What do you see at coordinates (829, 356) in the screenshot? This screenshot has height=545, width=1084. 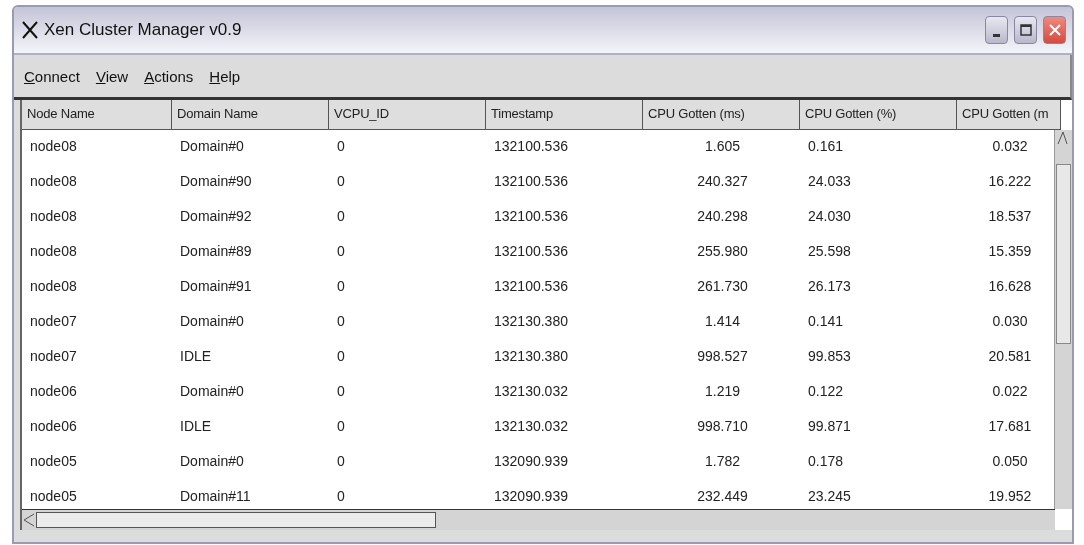 I see `table-cell-text: 99.853` at bounding box center [829, 356].